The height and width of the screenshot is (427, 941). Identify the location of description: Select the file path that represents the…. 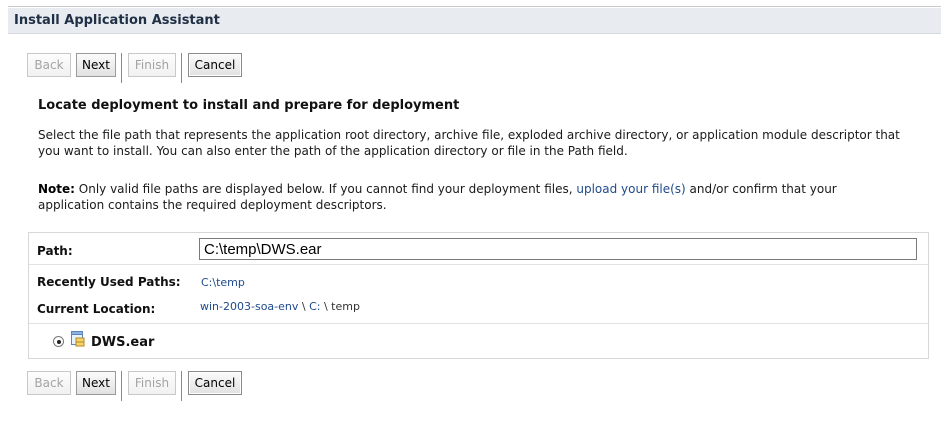
(483, 143).